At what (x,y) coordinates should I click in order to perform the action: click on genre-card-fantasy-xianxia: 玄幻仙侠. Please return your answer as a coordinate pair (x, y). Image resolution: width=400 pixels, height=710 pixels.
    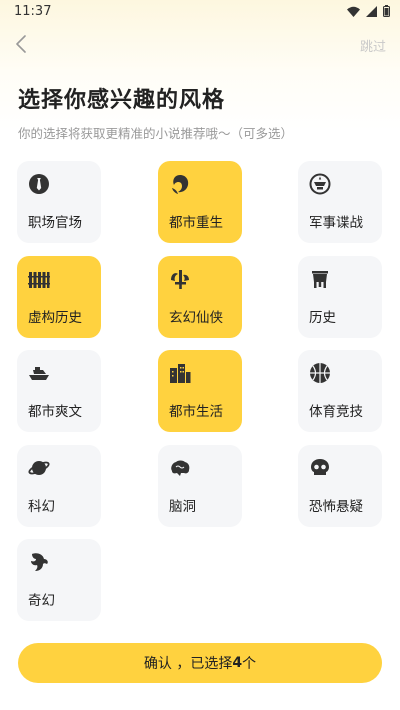
    Looking at the image, I should click on (200, 297).